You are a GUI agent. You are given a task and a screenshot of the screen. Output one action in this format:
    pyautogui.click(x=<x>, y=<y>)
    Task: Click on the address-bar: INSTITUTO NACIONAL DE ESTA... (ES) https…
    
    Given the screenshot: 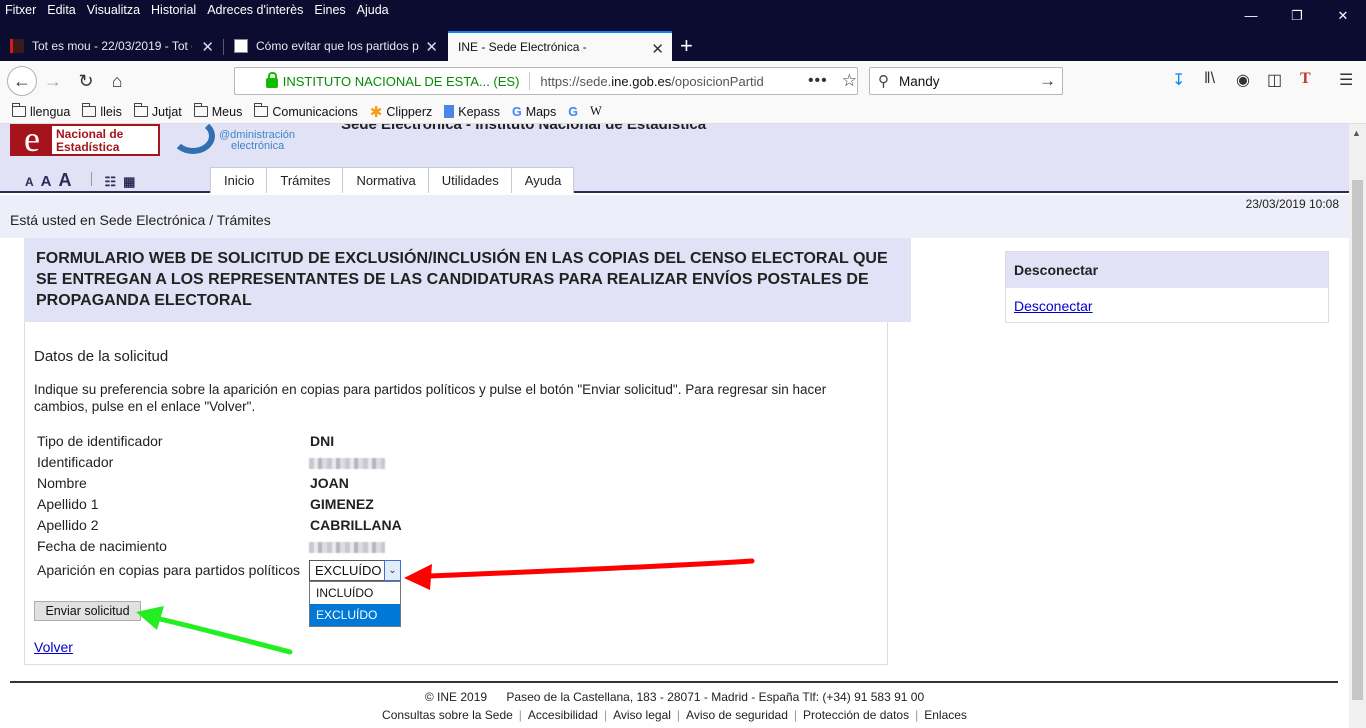 What is the action you would take?
    pyautogui.click(x=546, y=81)
    